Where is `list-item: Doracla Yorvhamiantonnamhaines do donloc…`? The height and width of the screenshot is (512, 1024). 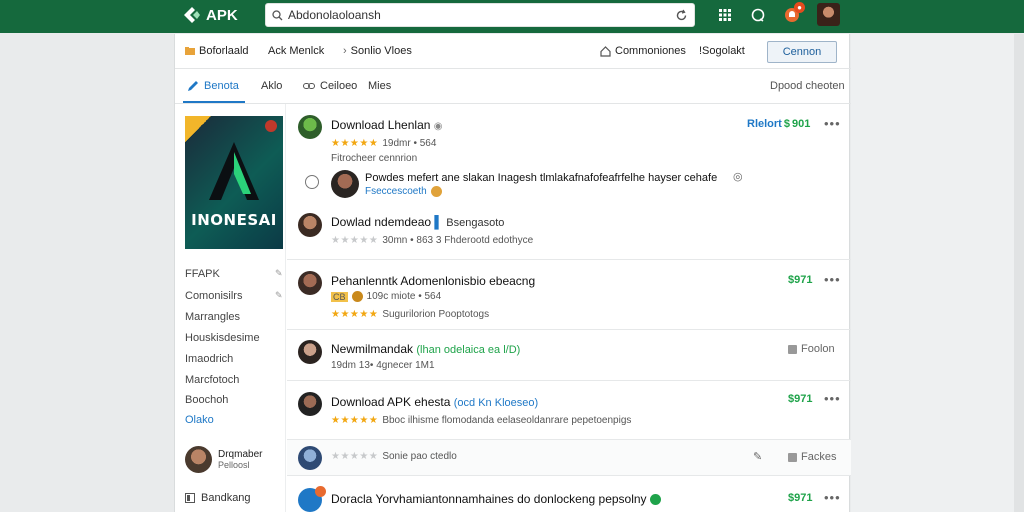 list-item: Doracla Yorvhamiantonnamhaines do donloc… is located at coordinates (569, 494).